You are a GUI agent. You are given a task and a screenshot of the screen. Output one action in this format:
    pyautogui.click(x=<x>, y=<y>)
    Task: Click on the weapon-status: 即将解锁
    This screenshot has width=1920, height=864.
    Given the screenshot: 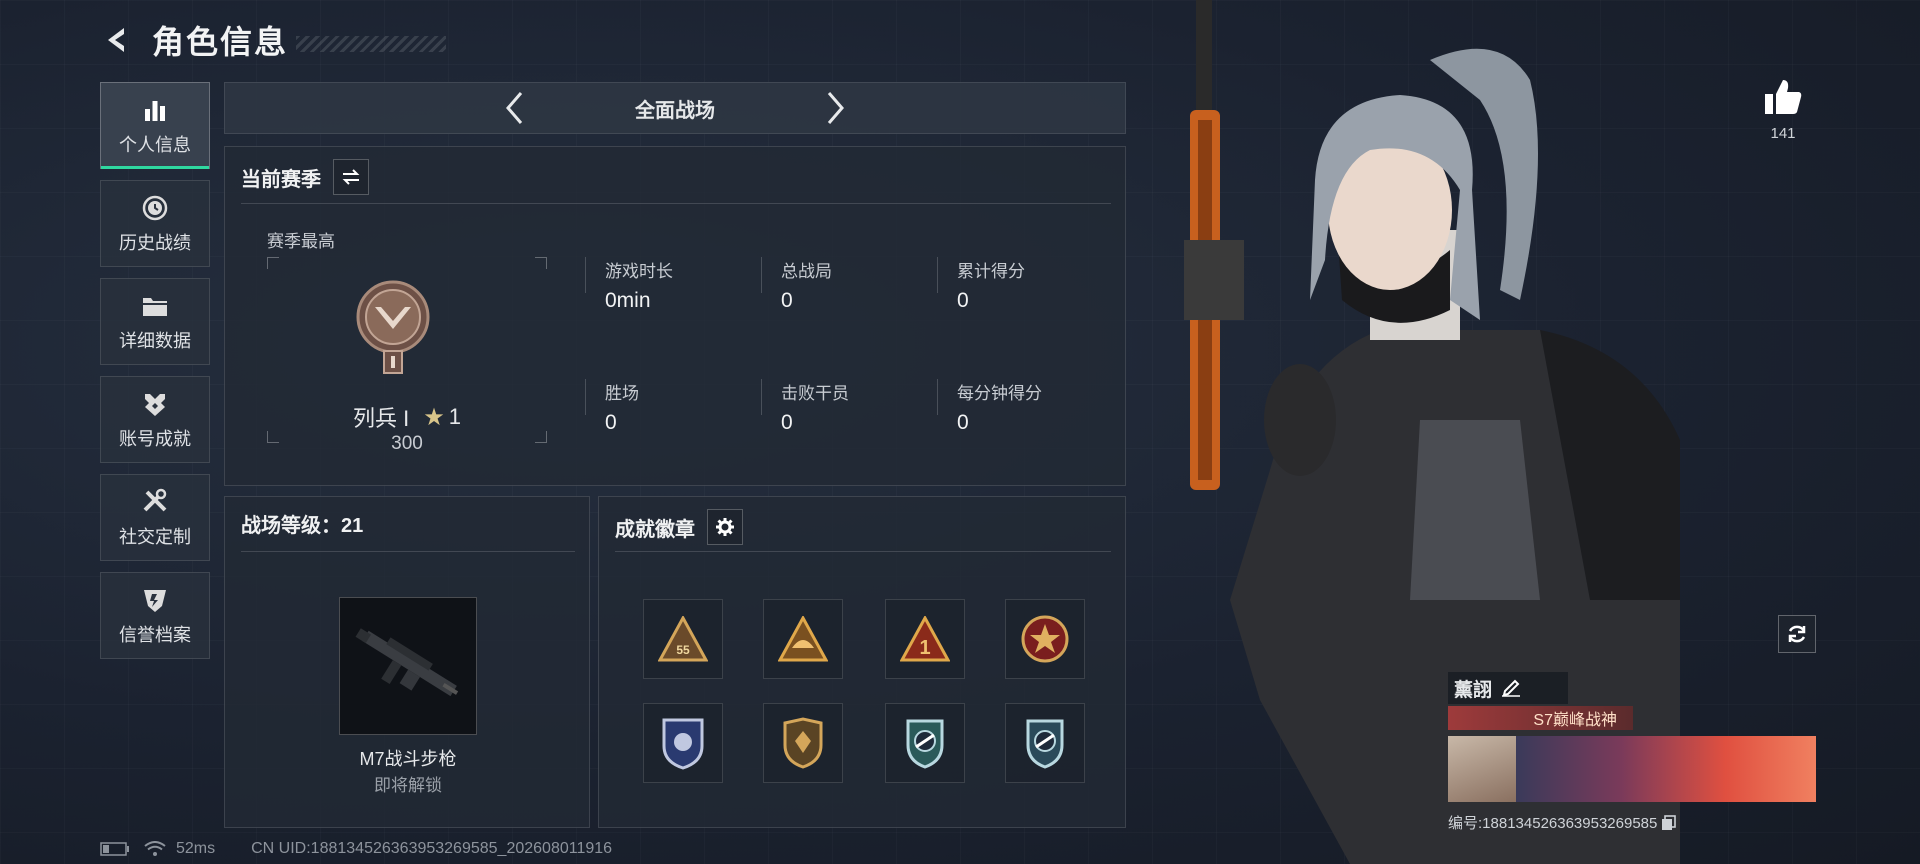 What is the action you would take?
    pyautogui.click(x=408, y=785)
    